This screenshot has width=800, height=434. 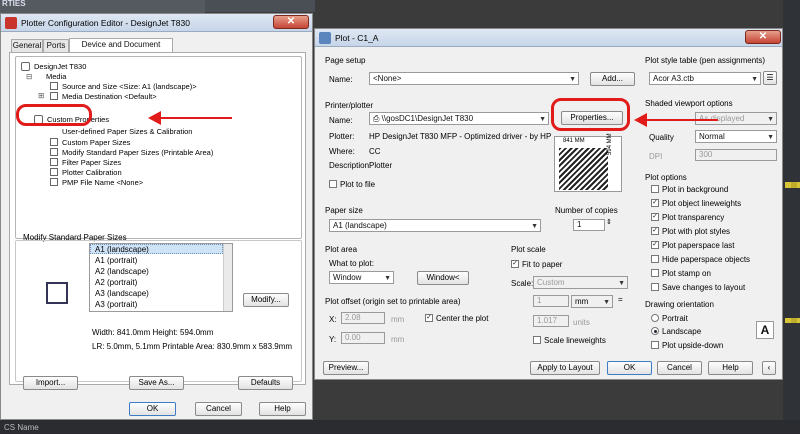 I want to click on printer-select: ⎙ \\gosDC1\DesignJet T830 ▼, so click(x=459, y=118).